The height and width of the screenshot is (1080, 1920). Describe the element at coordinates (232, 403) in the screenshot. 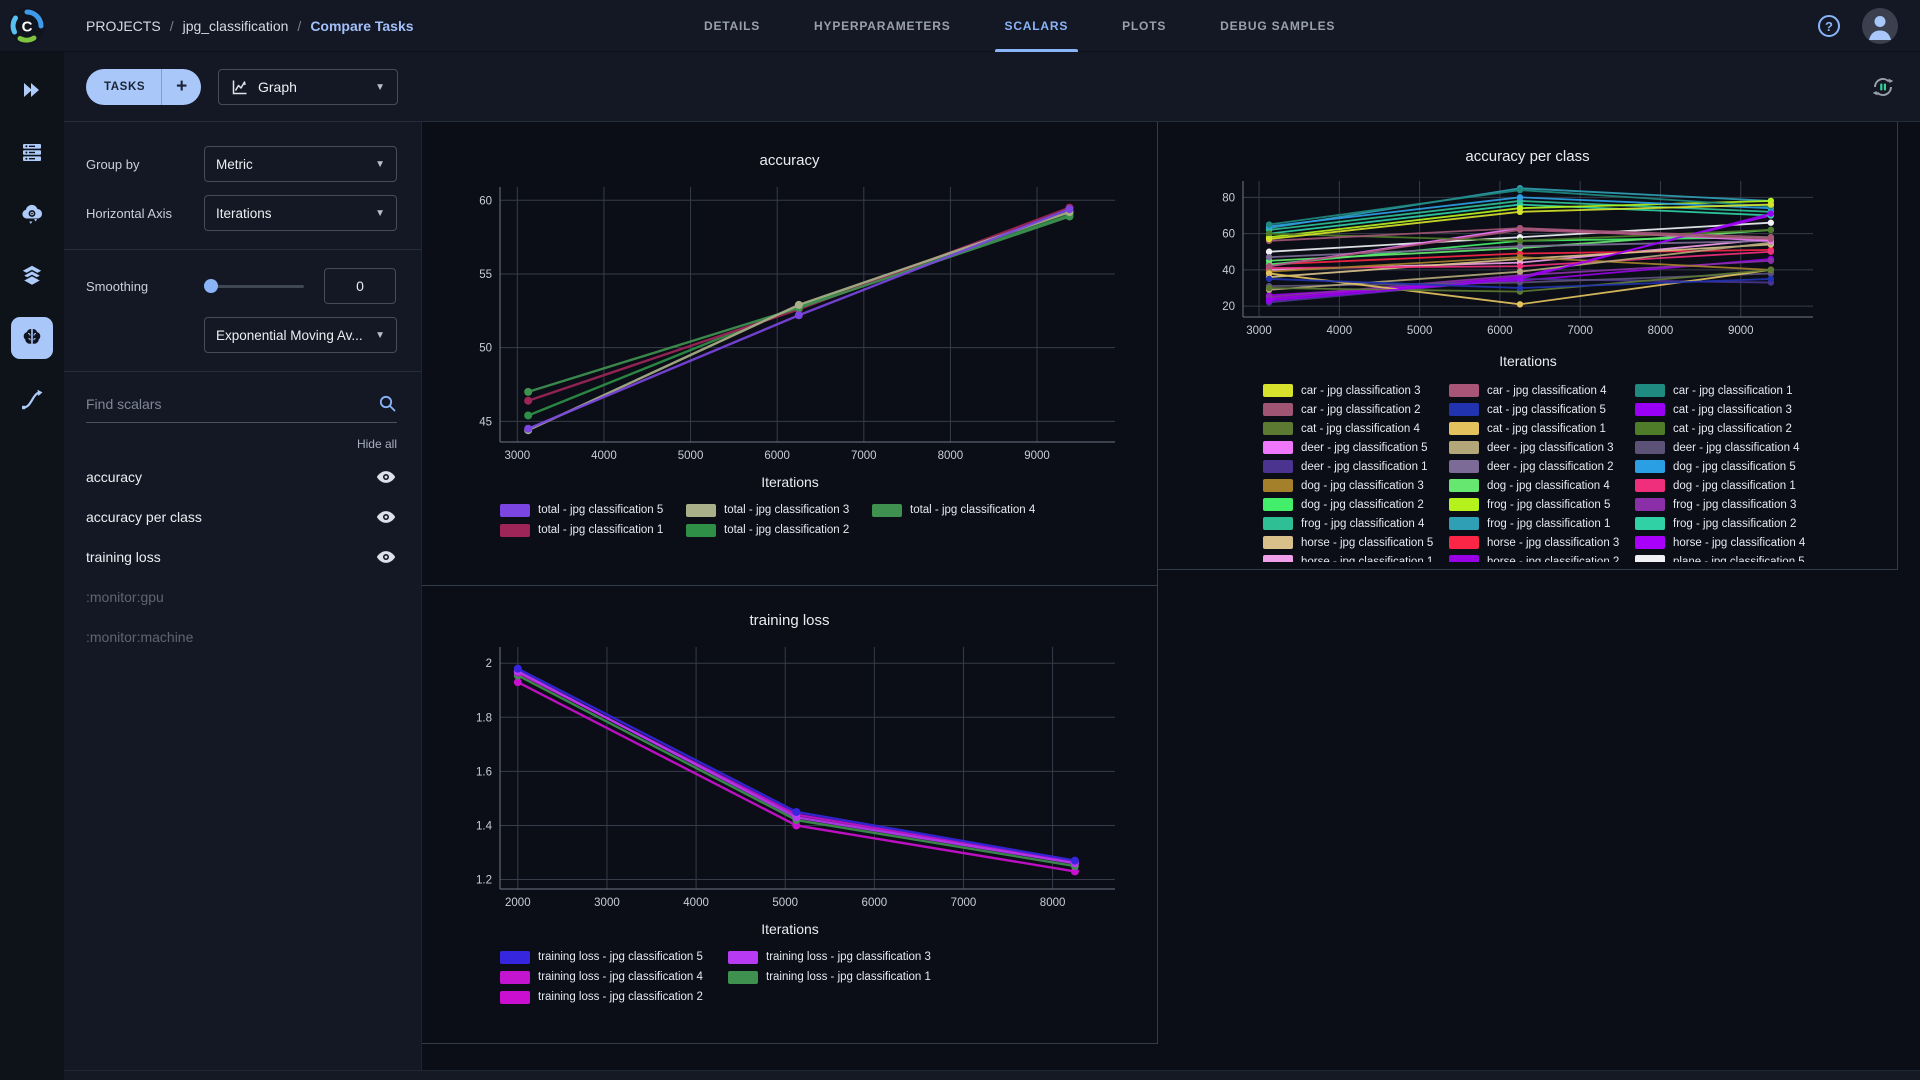

I see `search-input` at that location.